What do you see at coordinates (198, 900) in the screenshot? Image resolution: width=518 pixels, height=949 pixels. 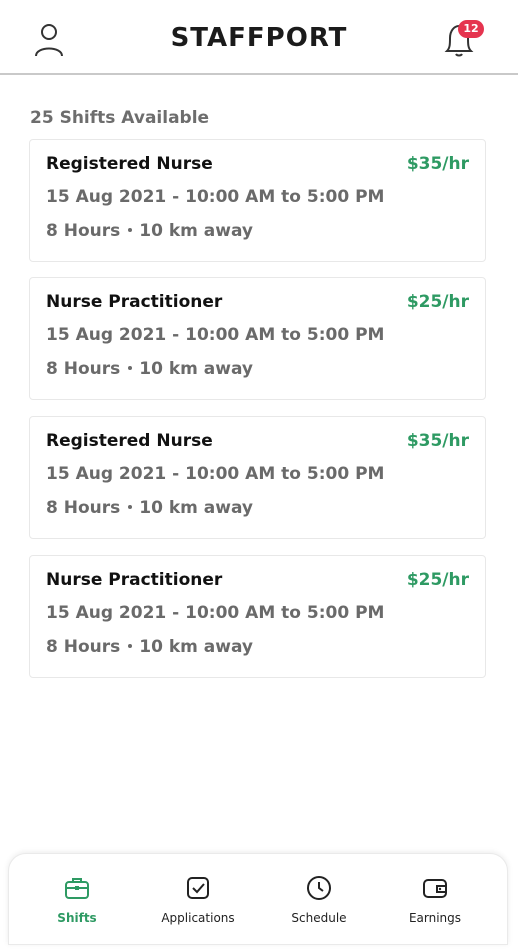 I see `tab-applications: Applications` at bounding box center [198, 900].